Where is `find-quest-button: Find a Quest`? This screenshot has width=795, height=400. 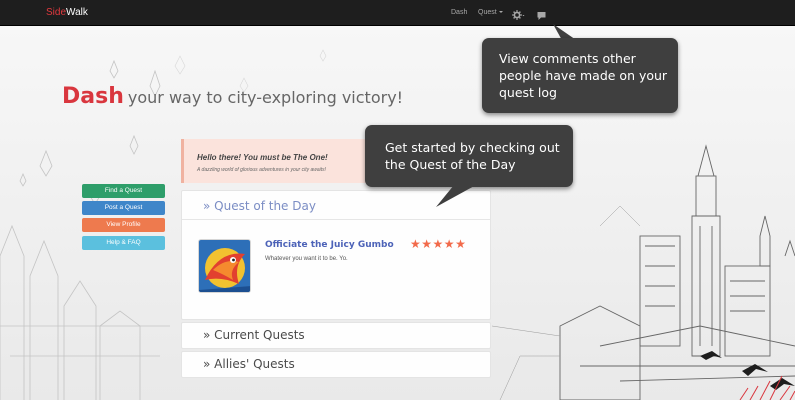 find-quest-button: Find a Quest is located at coordinates (123, 191).